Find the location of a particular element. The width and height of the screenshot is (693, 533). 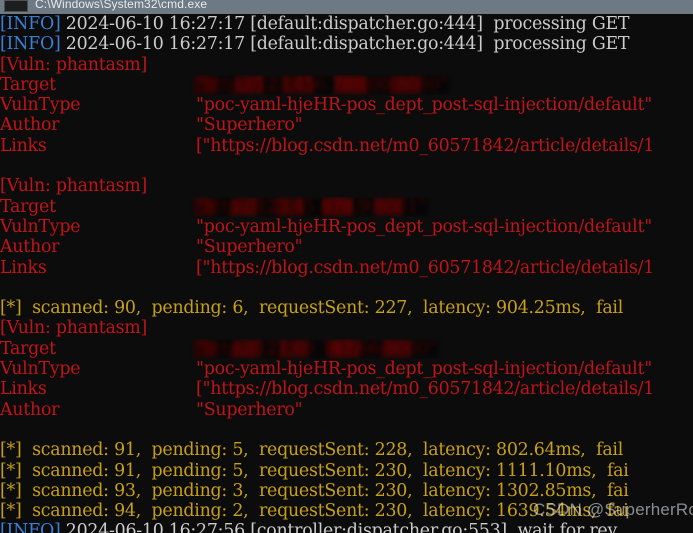

vuln-field-row: Target "http://121.69.147.66:8080" is located at coordinates (346, 349).